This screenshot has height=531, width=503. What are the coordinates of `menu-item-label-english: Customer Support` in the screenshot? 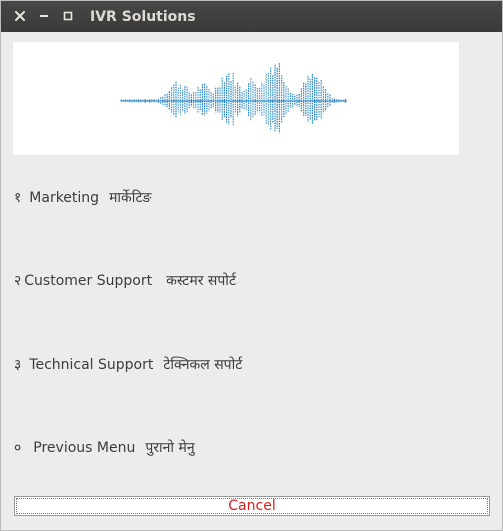 It's located at (88, 281).